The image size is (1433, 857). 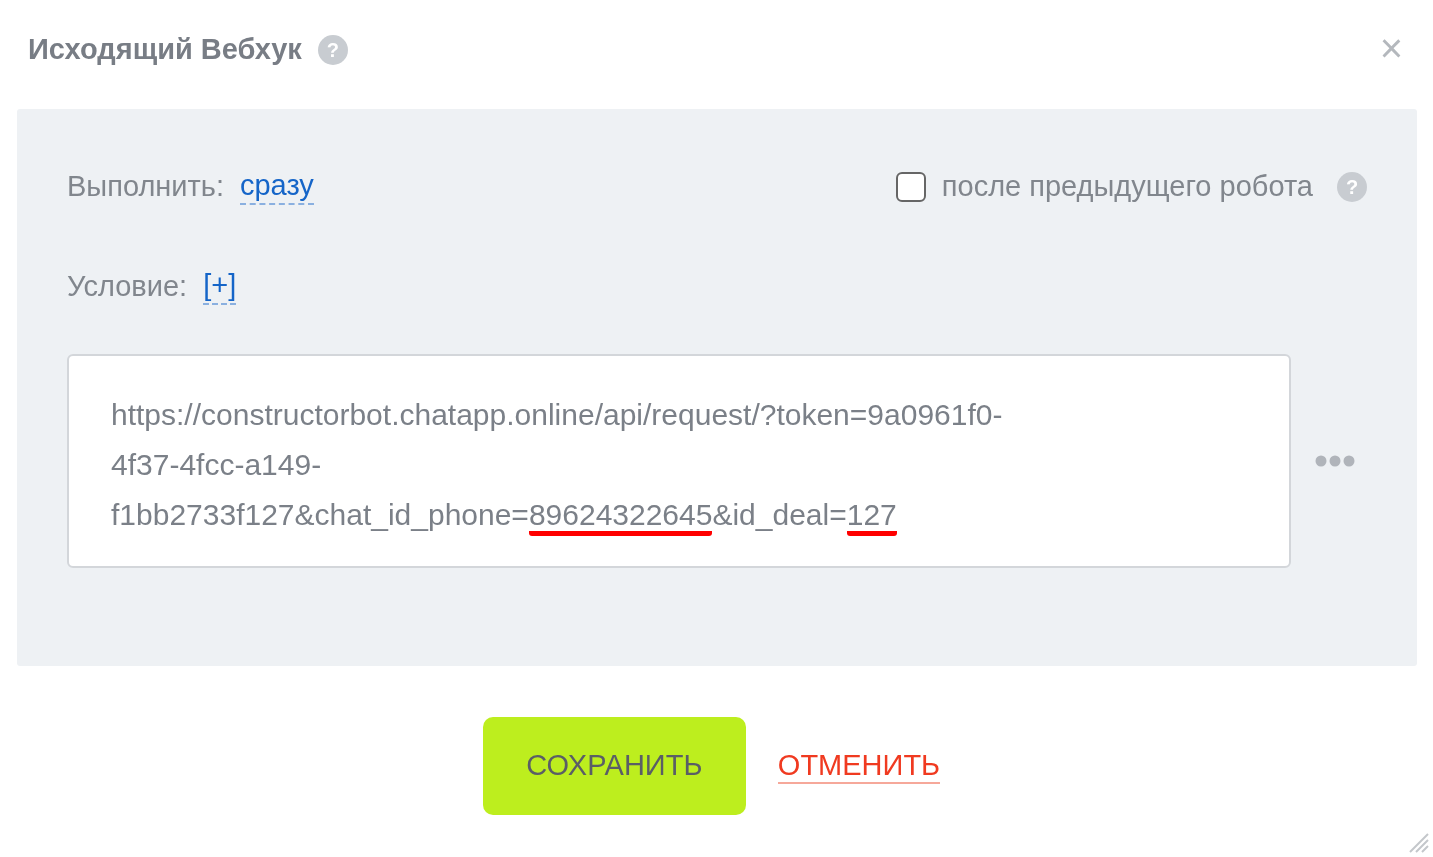 What do you see at coordinates (145, 186) in the screenshot?
I see `execute-label: Выполнить:` at bounding box center [145, 186].